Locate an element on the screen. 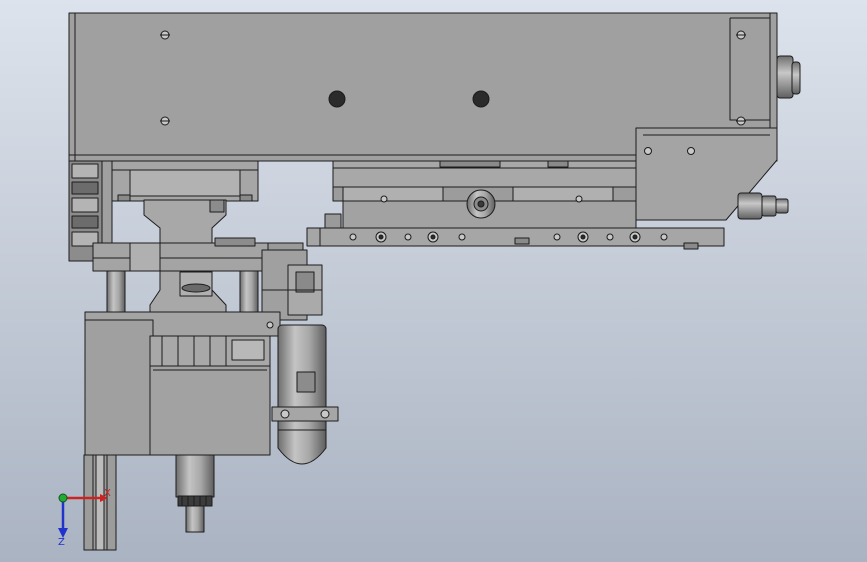 This screenshot has height=562, width=867. z-axis-label: Z is located at coordinates (61, 542).